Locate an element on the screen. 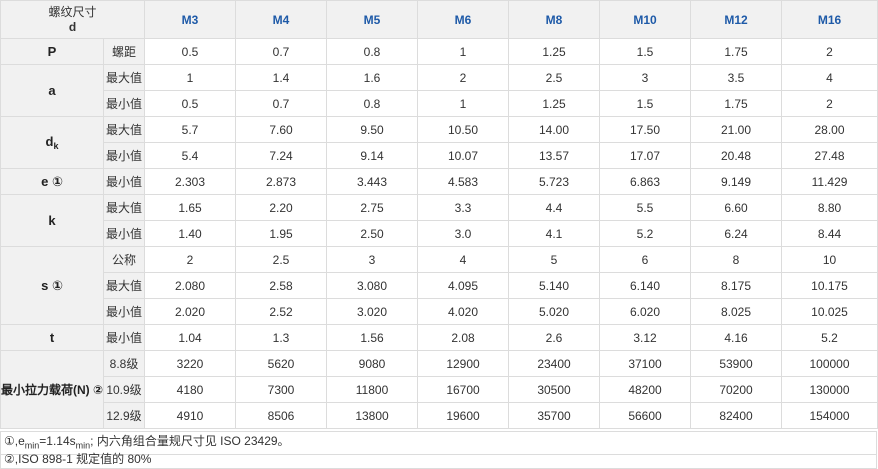 The image size is (878, 469). cell: 0.7 is located at coordinates (281, 103).